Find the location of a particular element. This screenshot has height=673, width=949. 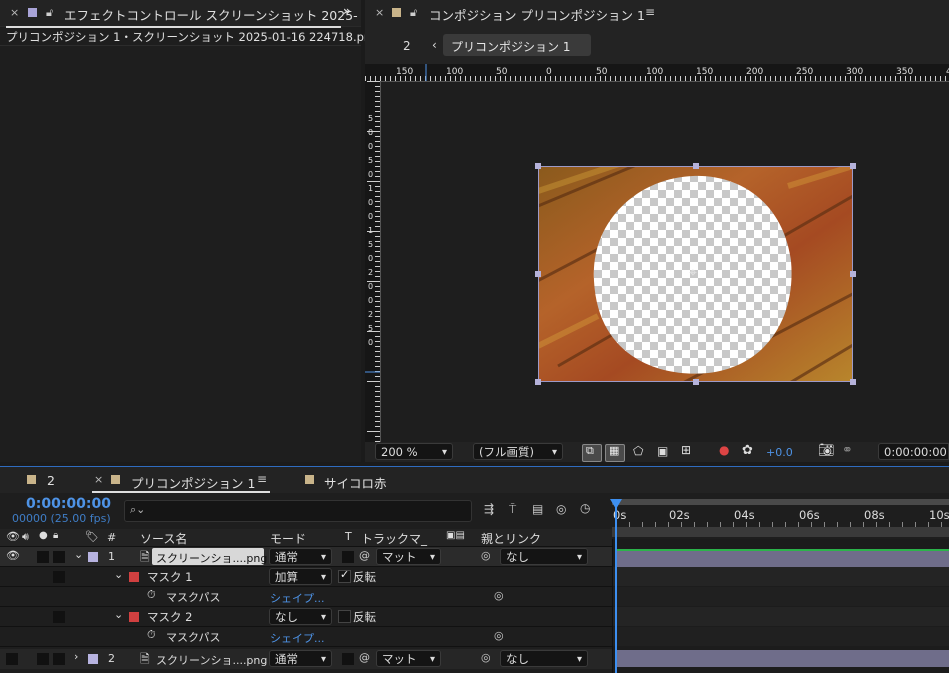

mask-mode-dropdown: 加算 ▾ is located at coordinates (300, 576).